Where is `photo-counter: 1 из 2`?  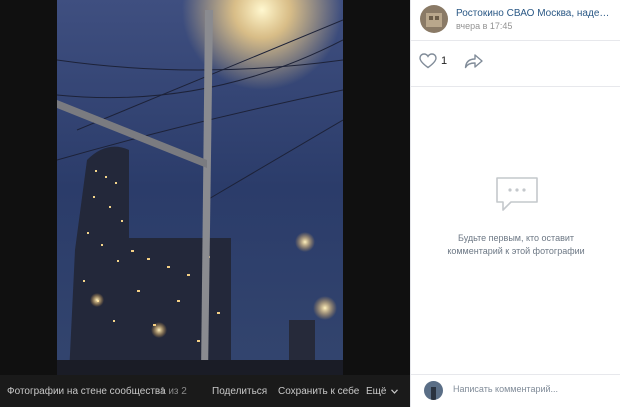 photo-counter: 1 из 2 is located at coordinates (173, 391).